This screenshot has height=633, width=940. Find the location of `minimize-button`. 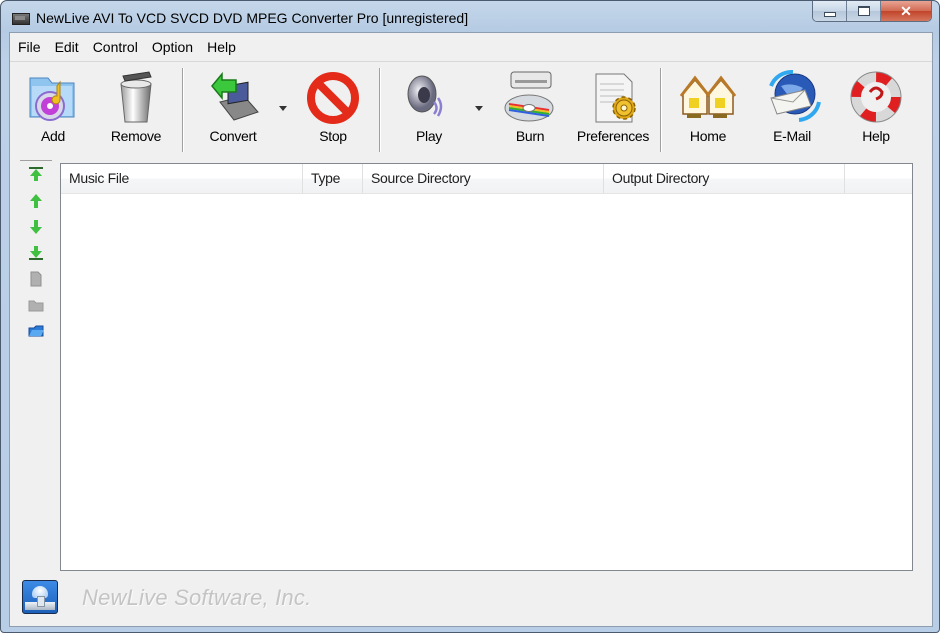

minimize-button is located at coordinates (830, 11).